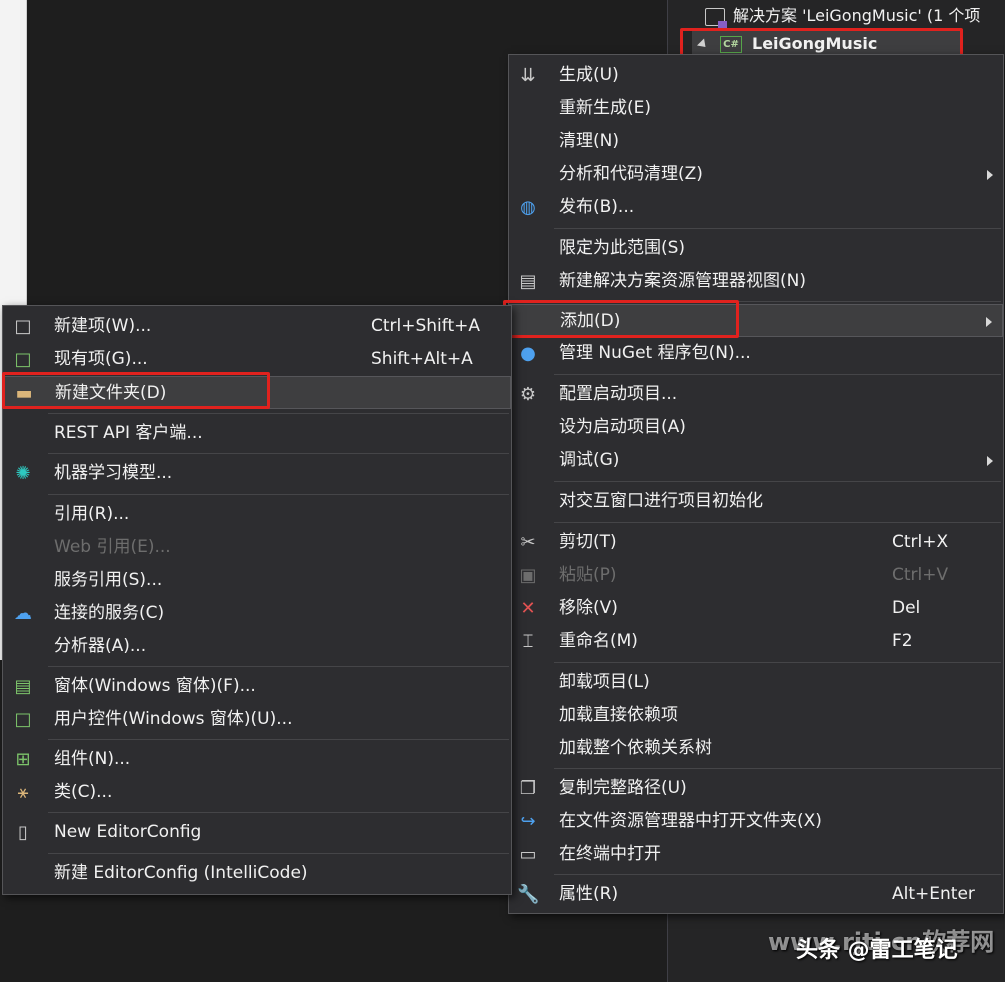 The width and height of the screenshot is (1005, 982). Describe the element at coordinates (756, 894) in the screenshot. I see `menu-item-properties: 🔧 属性(R) Alt+Enter` at that location.